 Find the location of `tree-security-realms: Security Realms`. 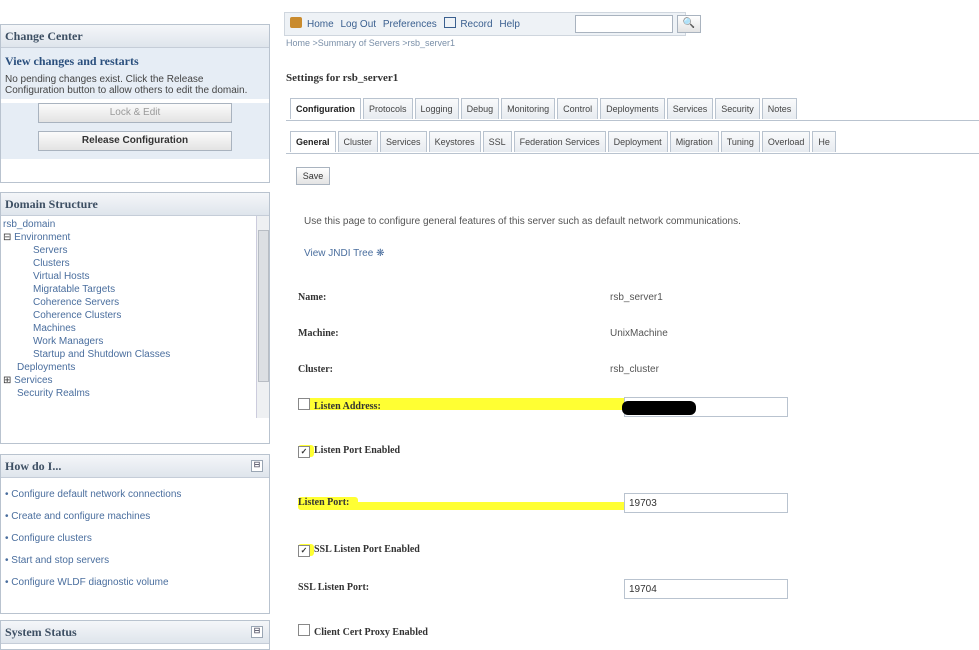

tree-security-realms: Security Realms is located at coordinates (136, 393).